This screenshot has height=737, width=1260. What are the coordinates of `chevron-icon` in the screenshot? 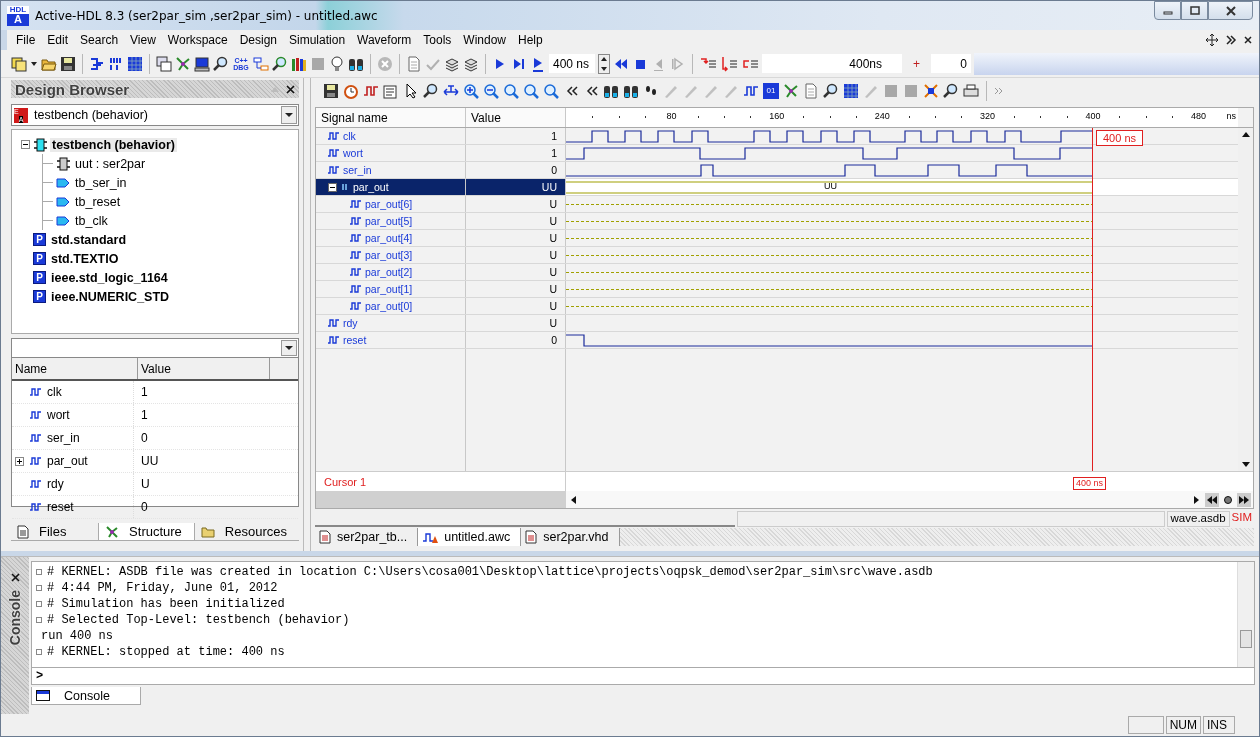 It's located at (1231, 40).